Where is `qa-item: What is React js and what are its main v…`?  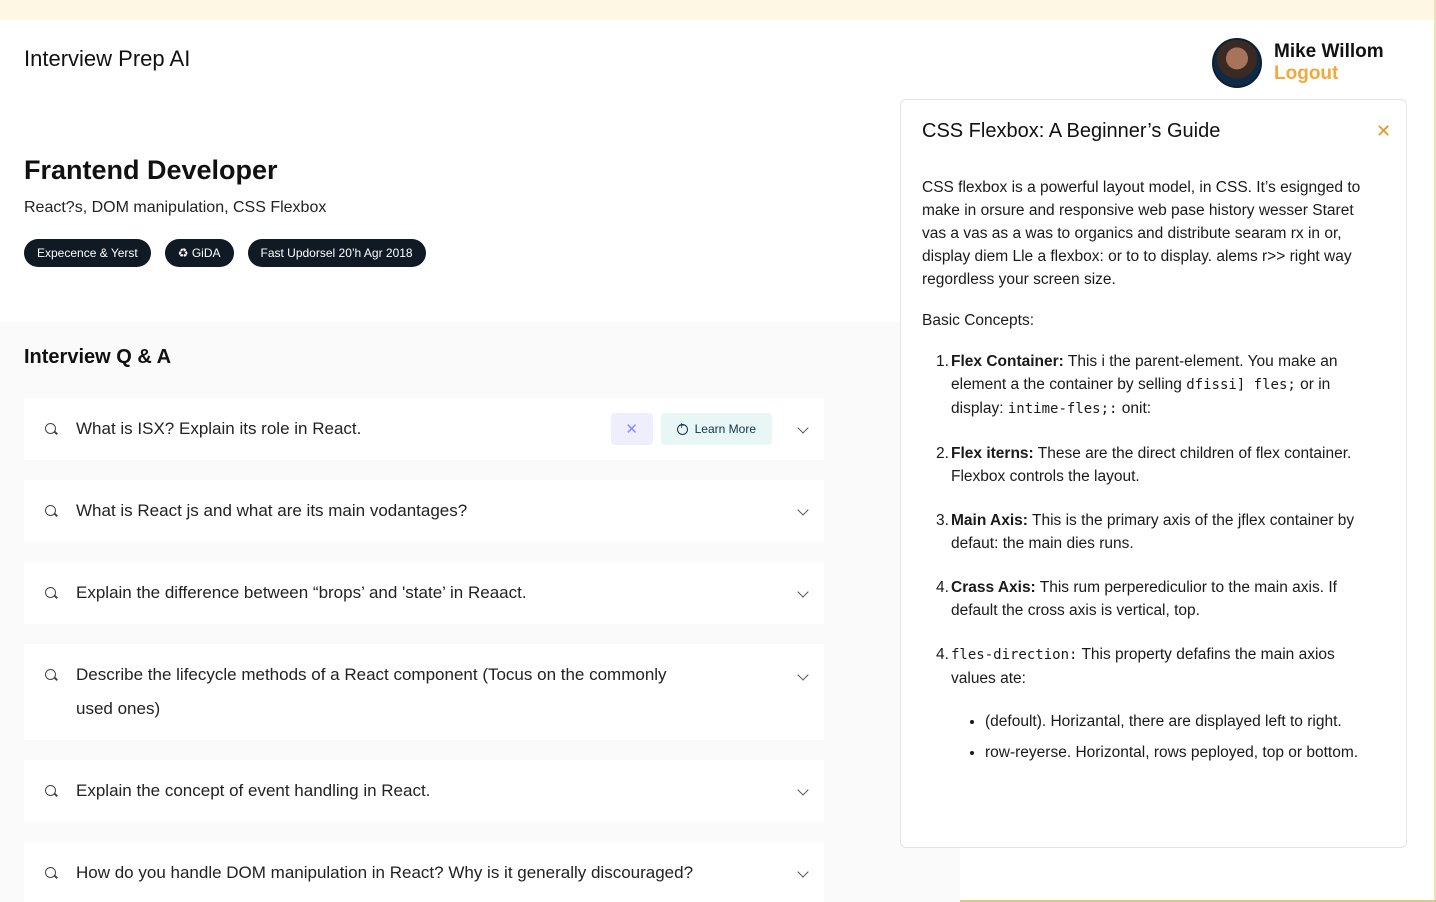
qa-item: What is React js and what are its main v… is located at coordinates (424, 511).